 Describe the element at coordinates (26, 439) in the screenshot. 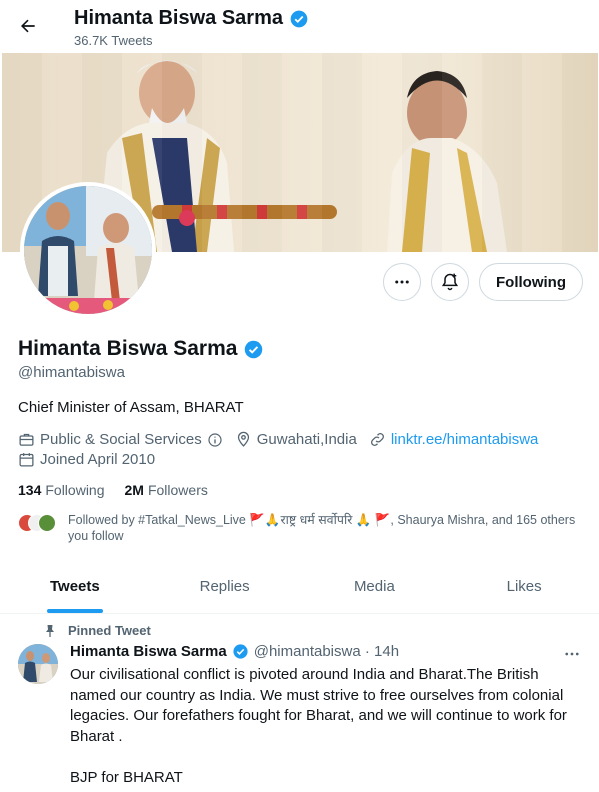

I see `briefcase-icon` at that location.